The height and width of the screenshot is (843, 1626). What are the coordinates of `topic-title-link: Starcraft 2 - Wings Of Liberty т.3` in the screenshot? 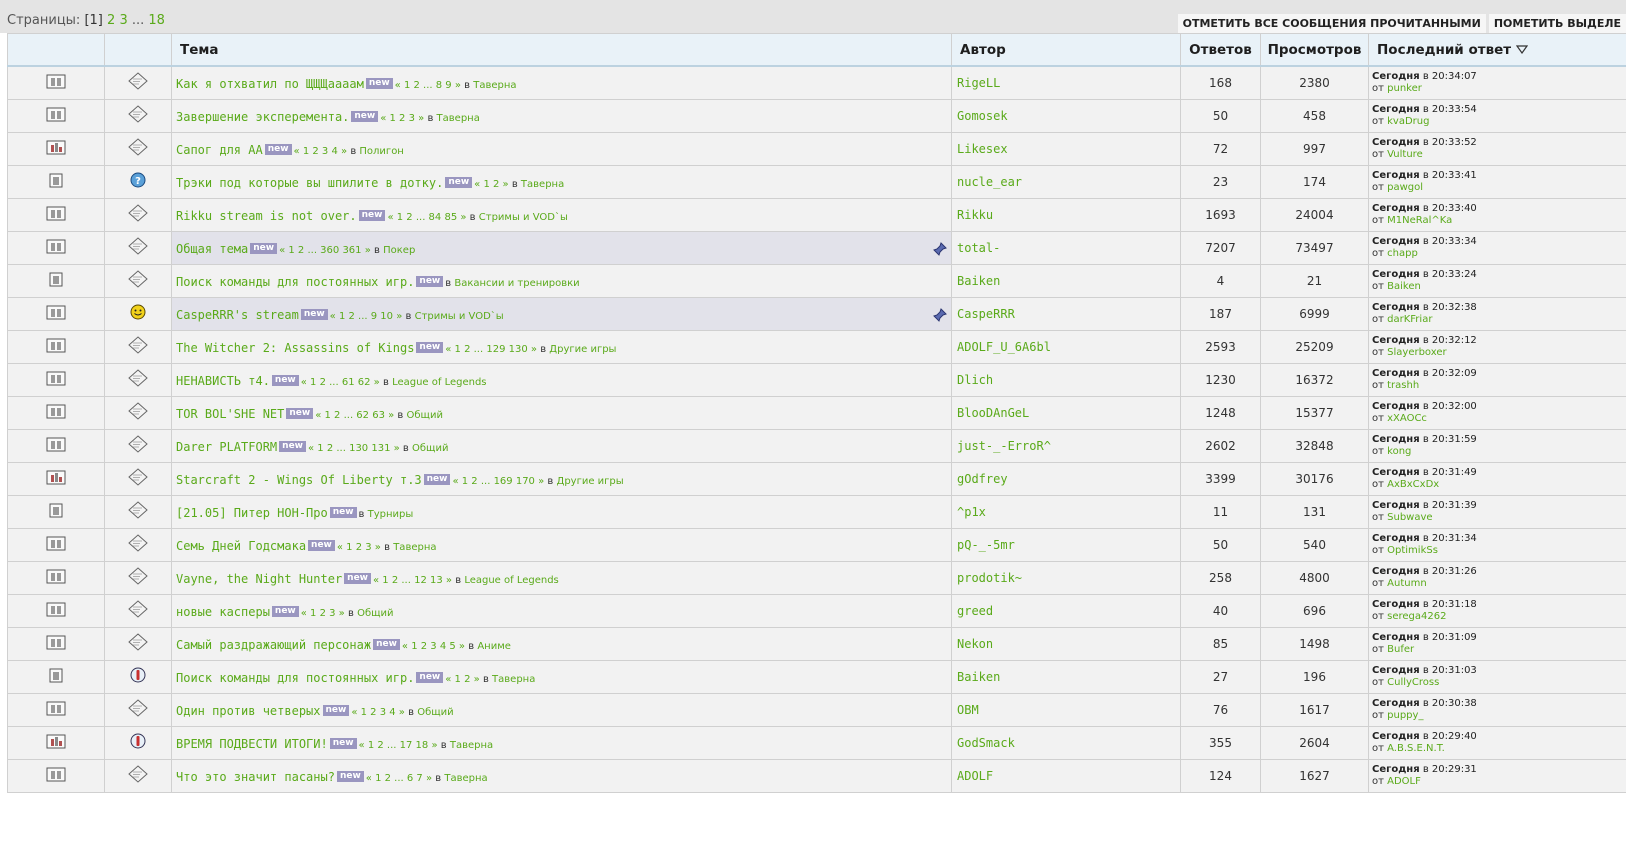 It's located at (299, 480).